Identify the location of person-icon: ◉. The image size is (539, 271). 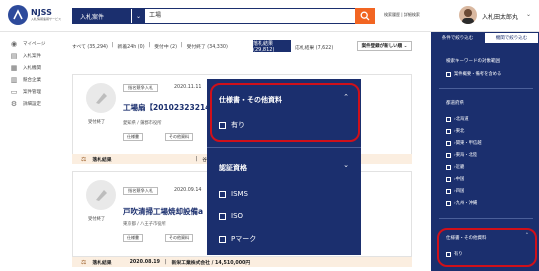
(14, 44).